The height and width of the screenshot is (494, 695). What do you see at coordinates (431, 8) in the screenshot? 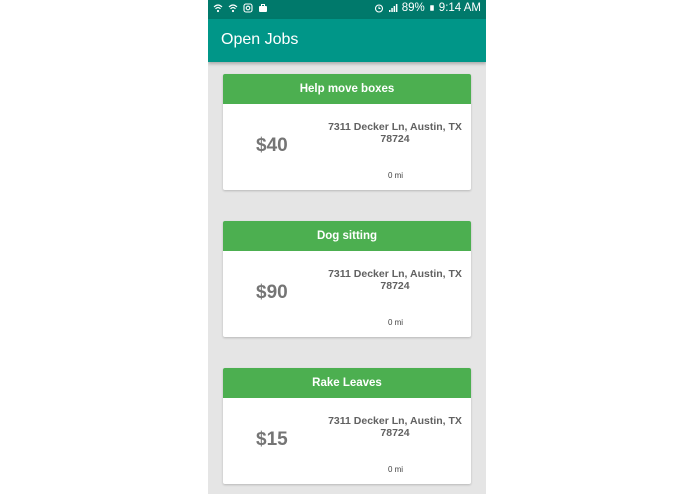
I see `battery-icon` at bounding box center [431, 8].